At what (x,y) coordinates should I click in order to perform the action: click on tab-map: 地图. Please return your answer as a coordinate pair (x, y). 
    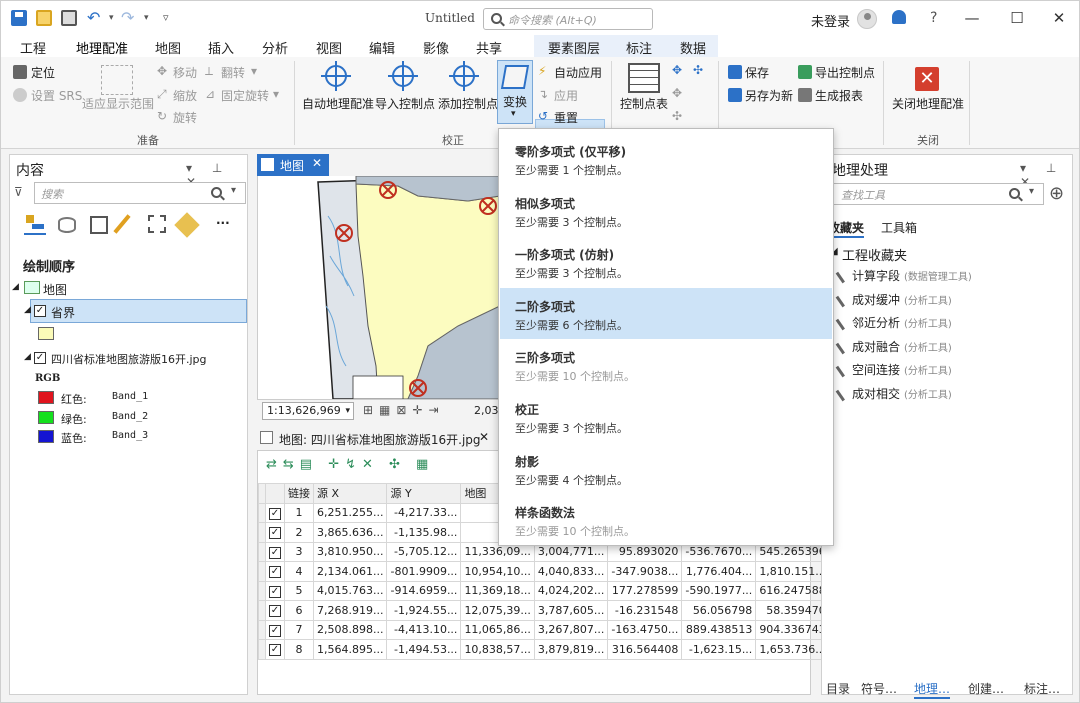
    Looking at the image, I should click on (168, 47).